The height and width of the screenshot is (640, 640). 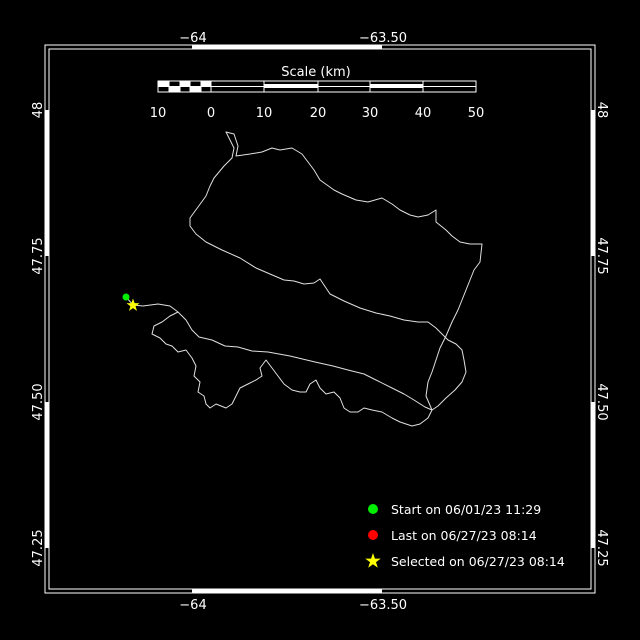 What do you see at coordinates (370, 113) in the screenshot?
I see `scale-label-5: 30` at bounding box center [370, 113].